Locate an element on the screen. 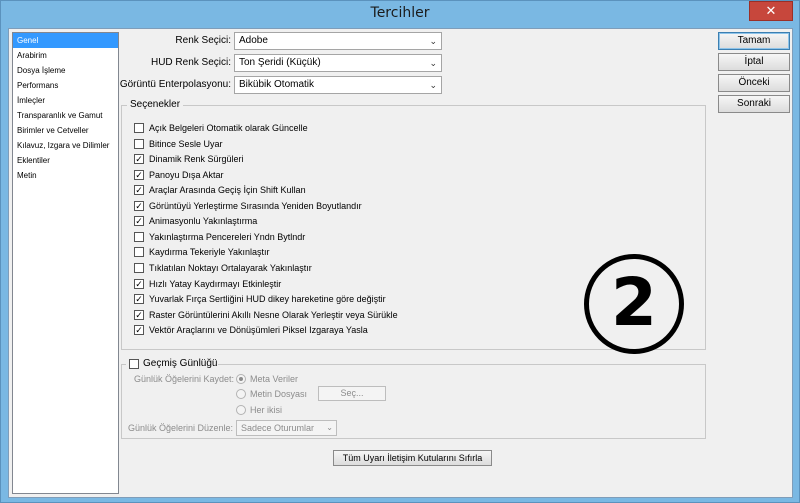 The width and height of the screenshot is (800, 503). history-log-toggle: Geçmiş Günlüğü is located at coordinates (172, 364).